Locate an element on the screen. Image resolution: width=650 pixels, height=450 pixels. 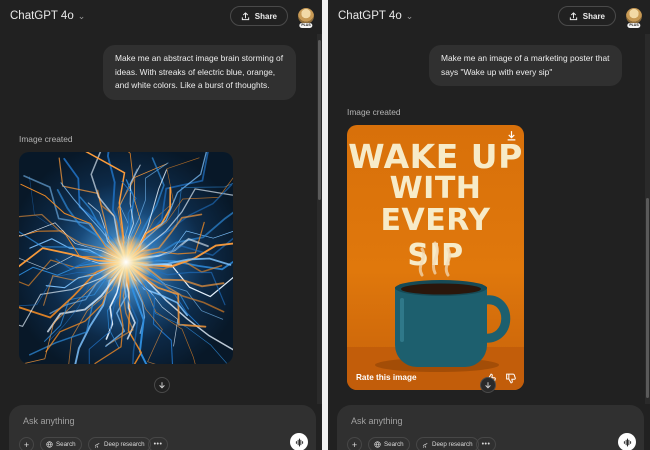
download-icon is located at coordinates (511, 135).